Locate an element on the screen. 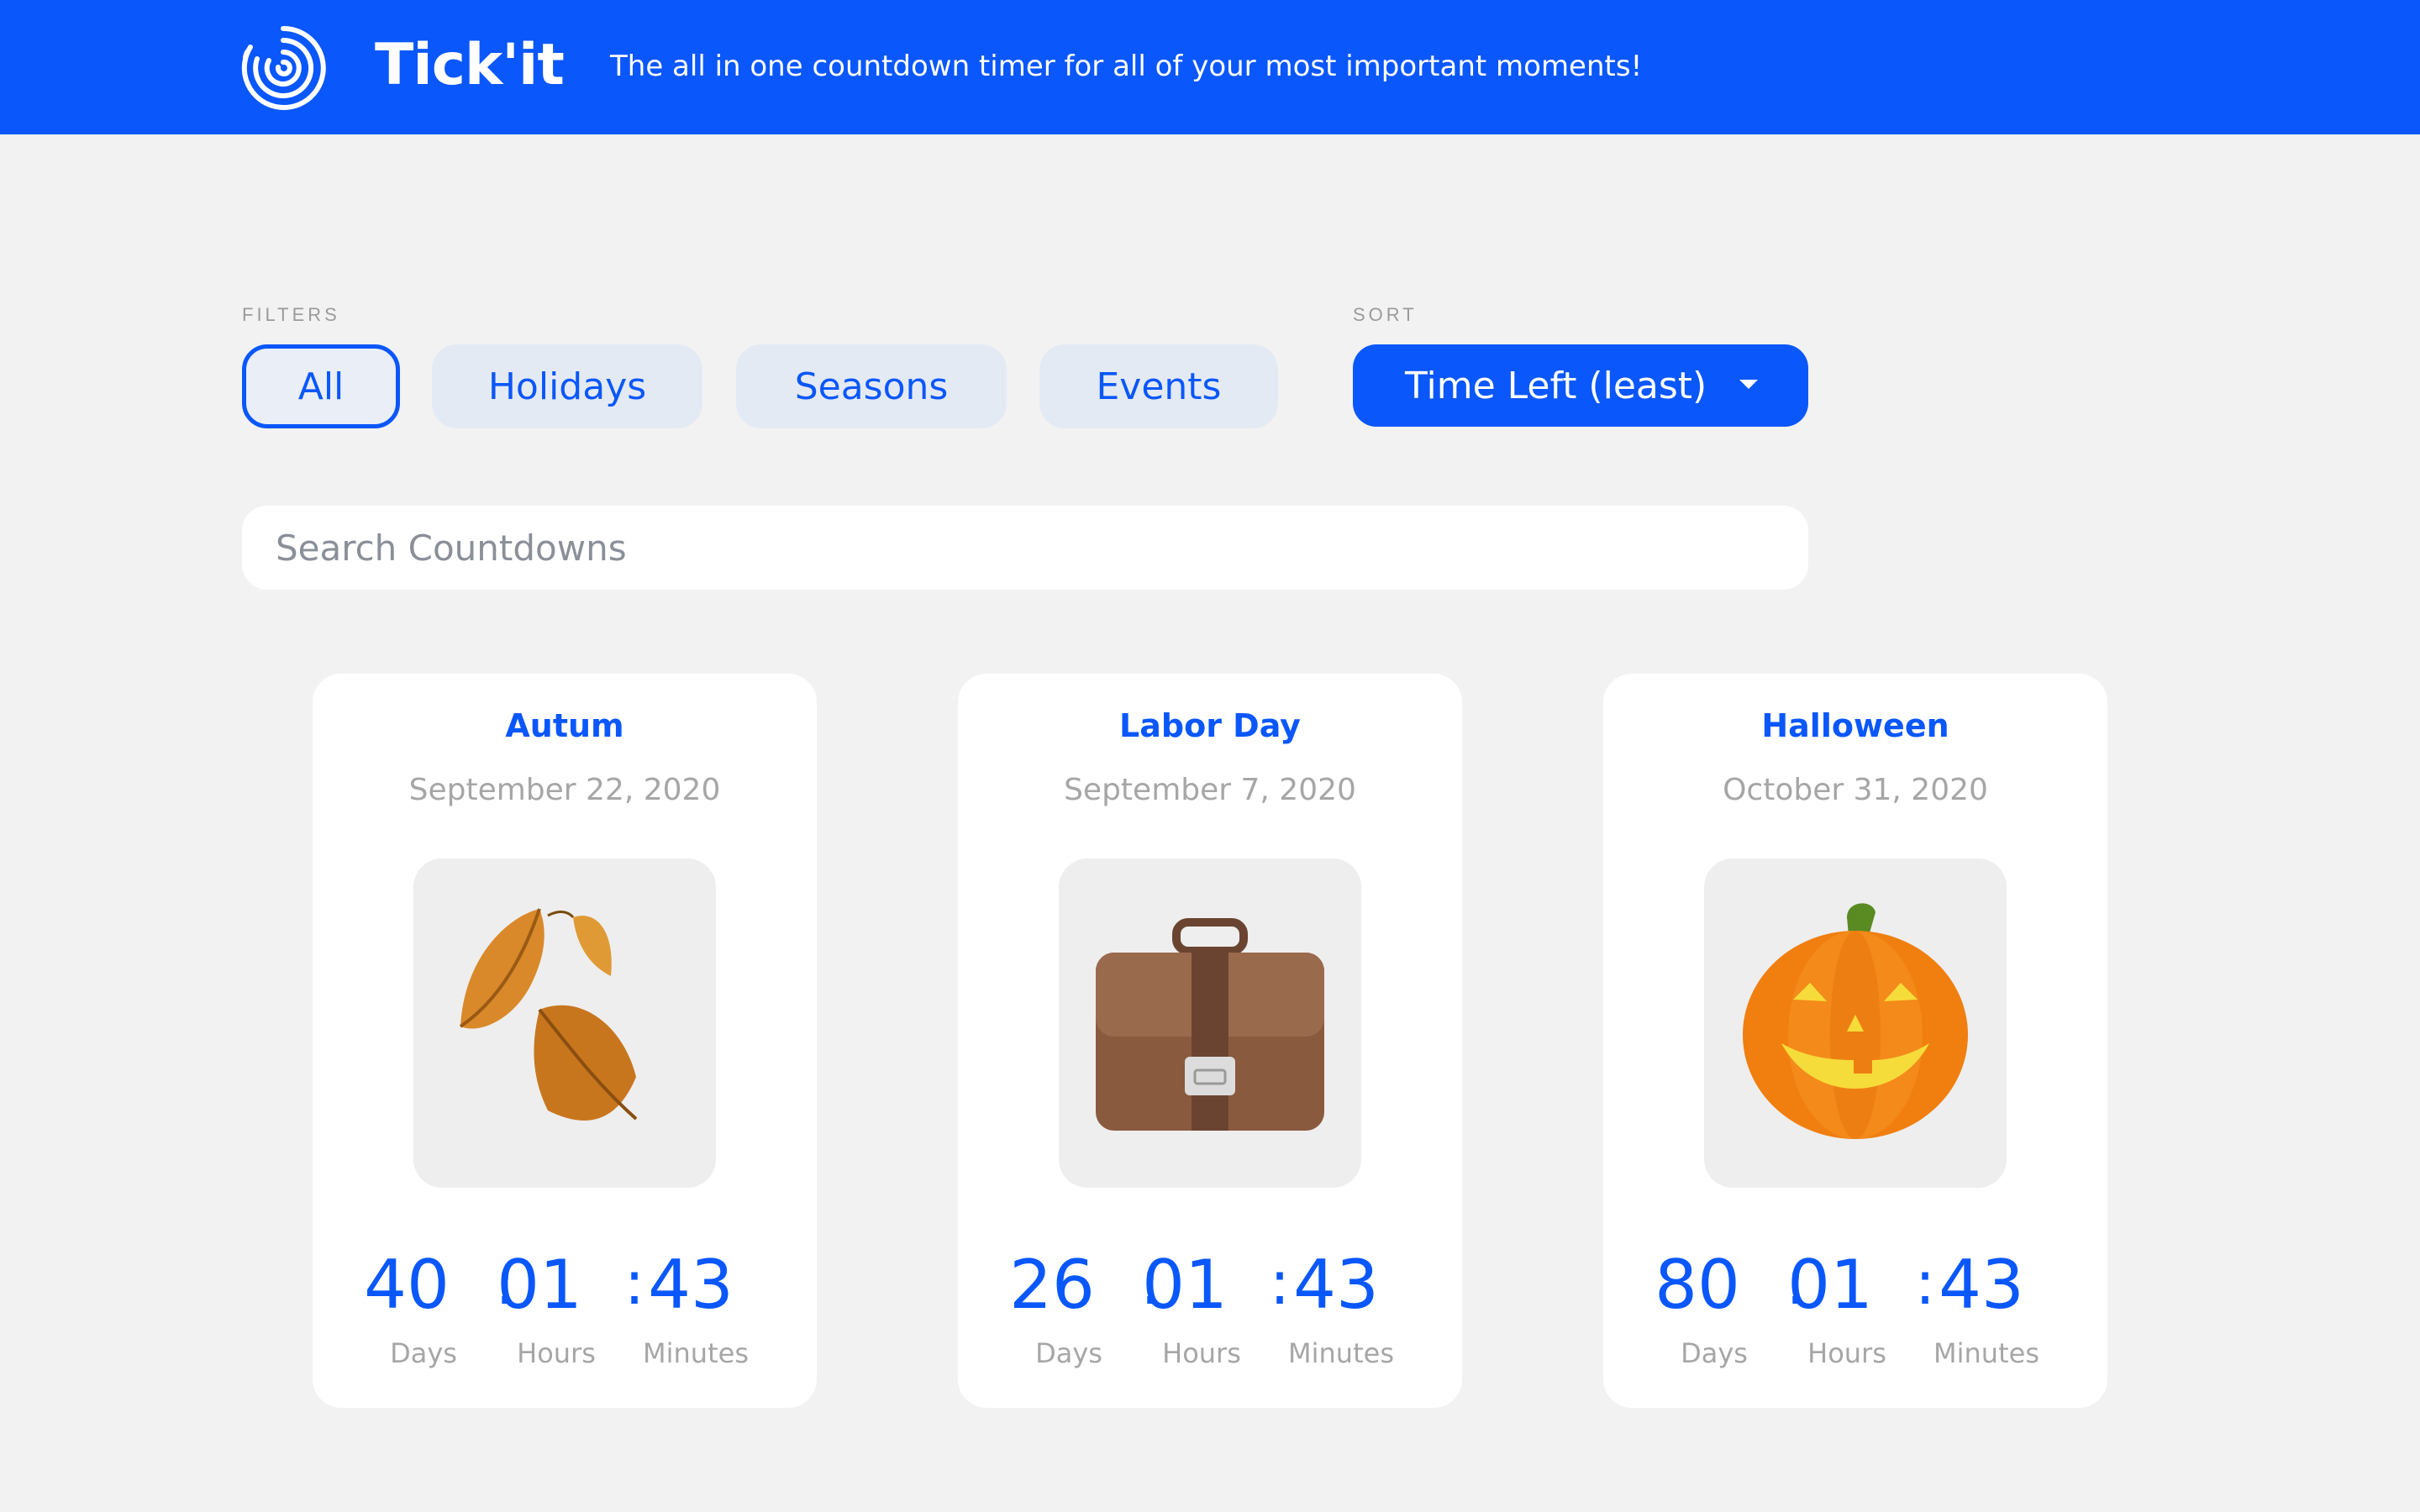 The image size is (2420, 1512). countdown-timer: 26 : 01 : 43 is located at coordinates (1210, 1289).